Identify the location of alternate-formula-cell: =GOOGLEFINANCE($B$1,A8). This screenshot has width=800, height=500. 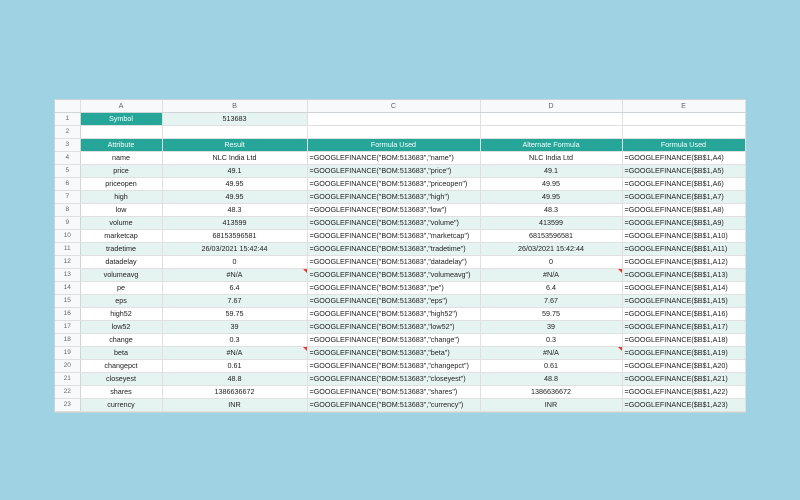
(684, 210).